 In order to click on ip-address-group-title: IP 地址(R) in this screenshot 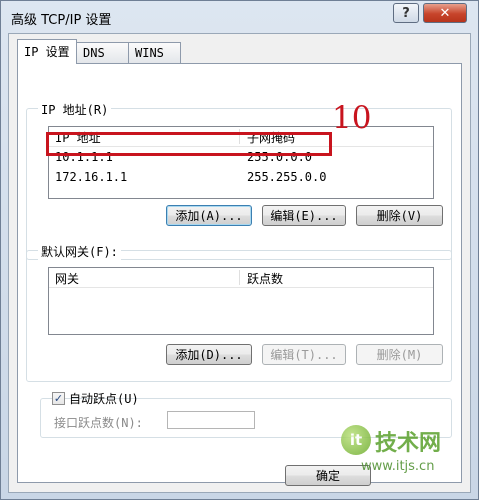, I will do `click(75, 109)`.